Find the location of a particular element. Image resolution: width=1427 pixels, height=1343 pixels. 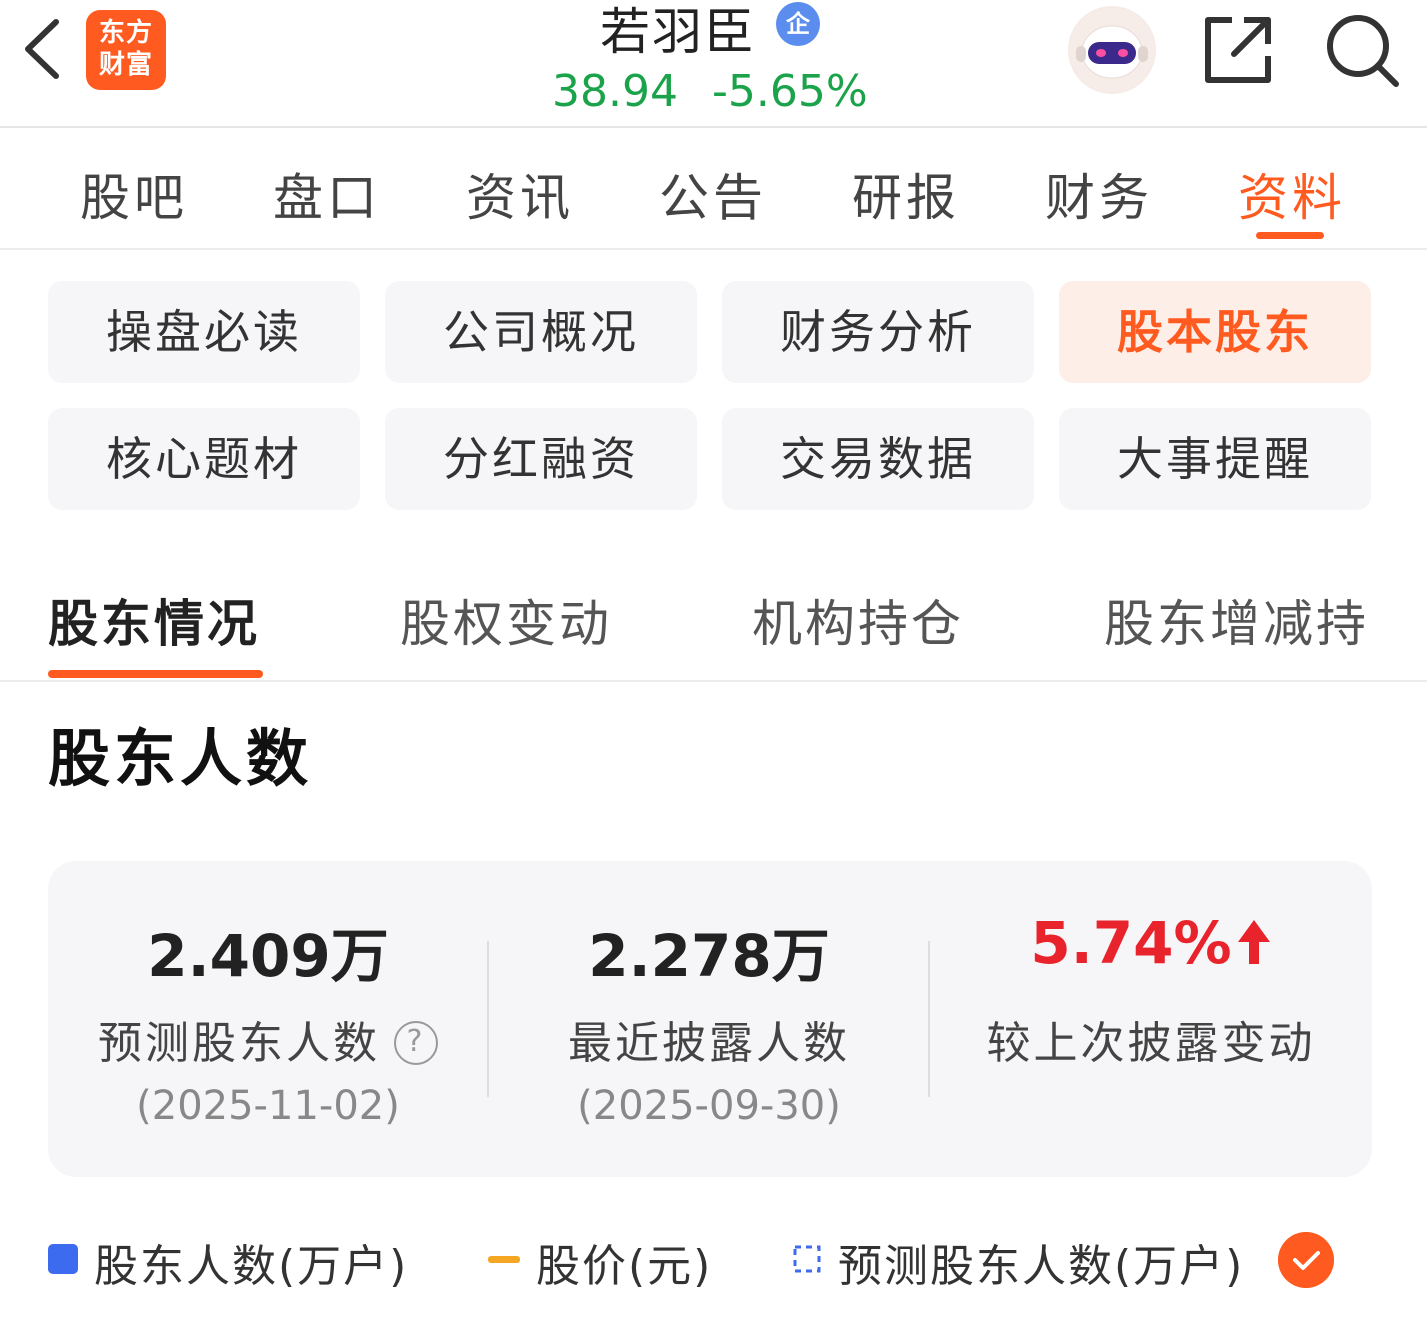

holders-change-value: 5.74% is located at coordinates (1131, 943).